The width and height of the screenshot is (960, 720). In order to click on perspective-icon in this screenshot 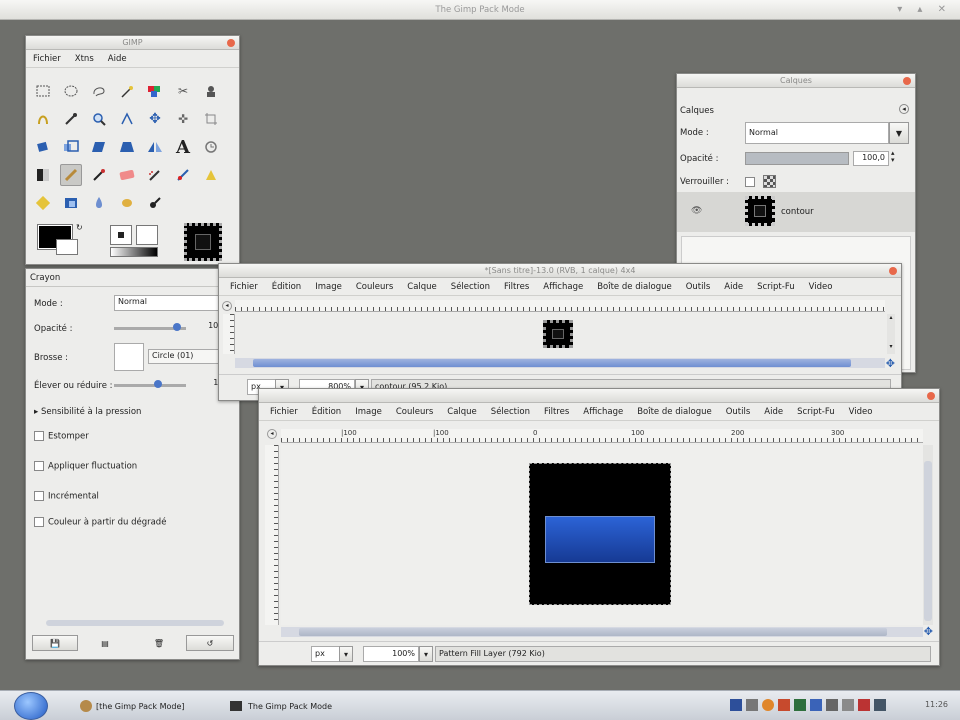, I will do `click(127, 147)`.